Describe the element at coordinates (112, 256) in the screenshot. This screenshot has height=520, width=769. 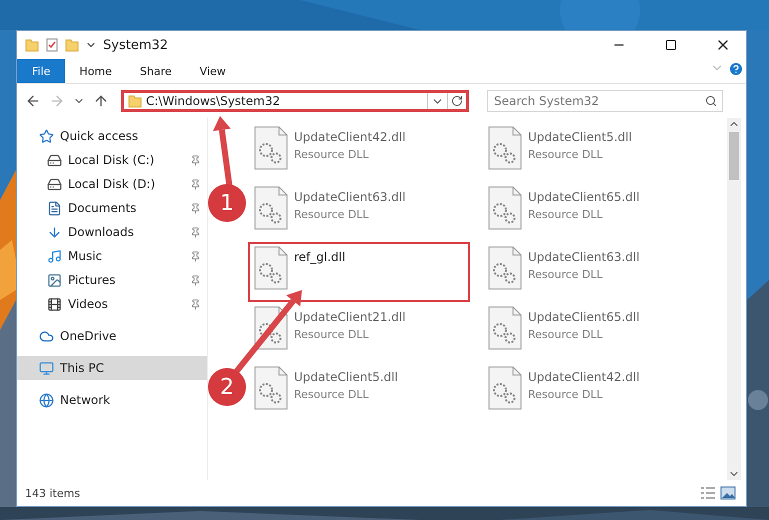
I see `sidebar-item: Music` at that location.